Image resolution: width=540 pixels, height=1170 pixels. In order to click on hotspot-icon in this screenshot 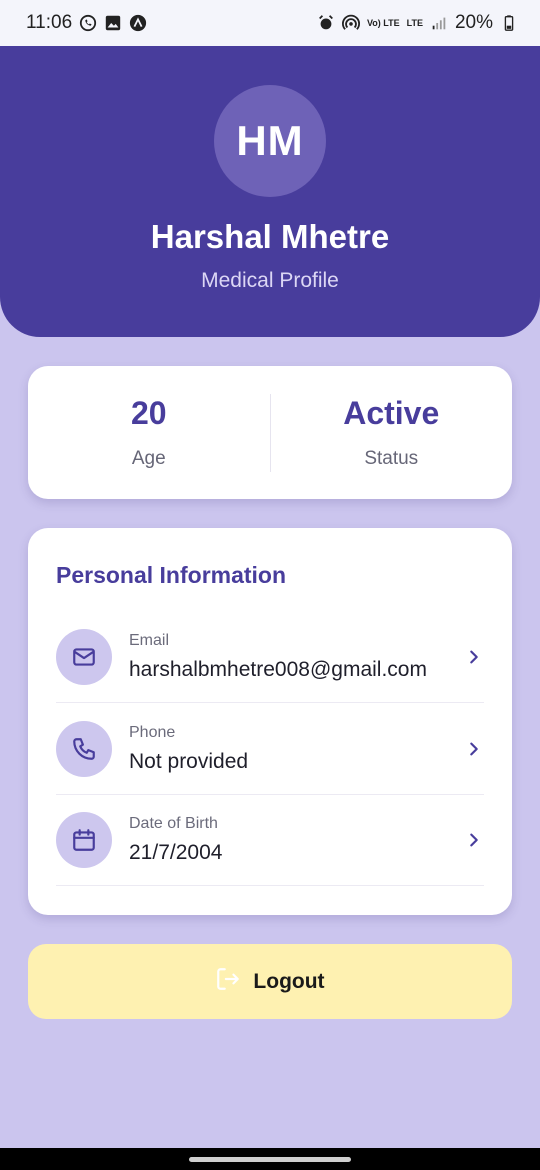, I will do `click(351, 23)`.